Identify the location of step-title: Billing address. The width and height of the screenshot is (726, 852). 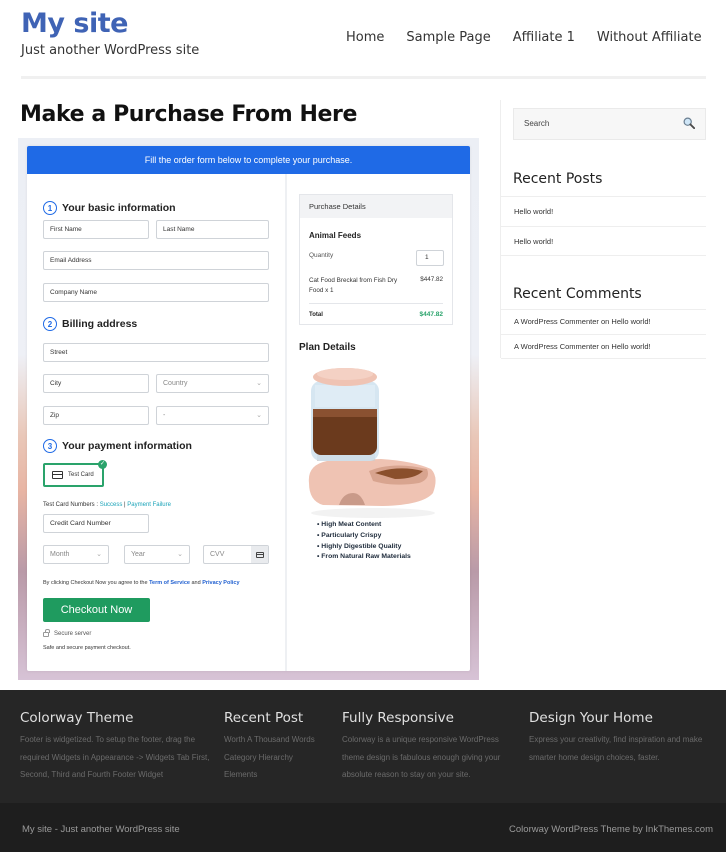
(100, 324).